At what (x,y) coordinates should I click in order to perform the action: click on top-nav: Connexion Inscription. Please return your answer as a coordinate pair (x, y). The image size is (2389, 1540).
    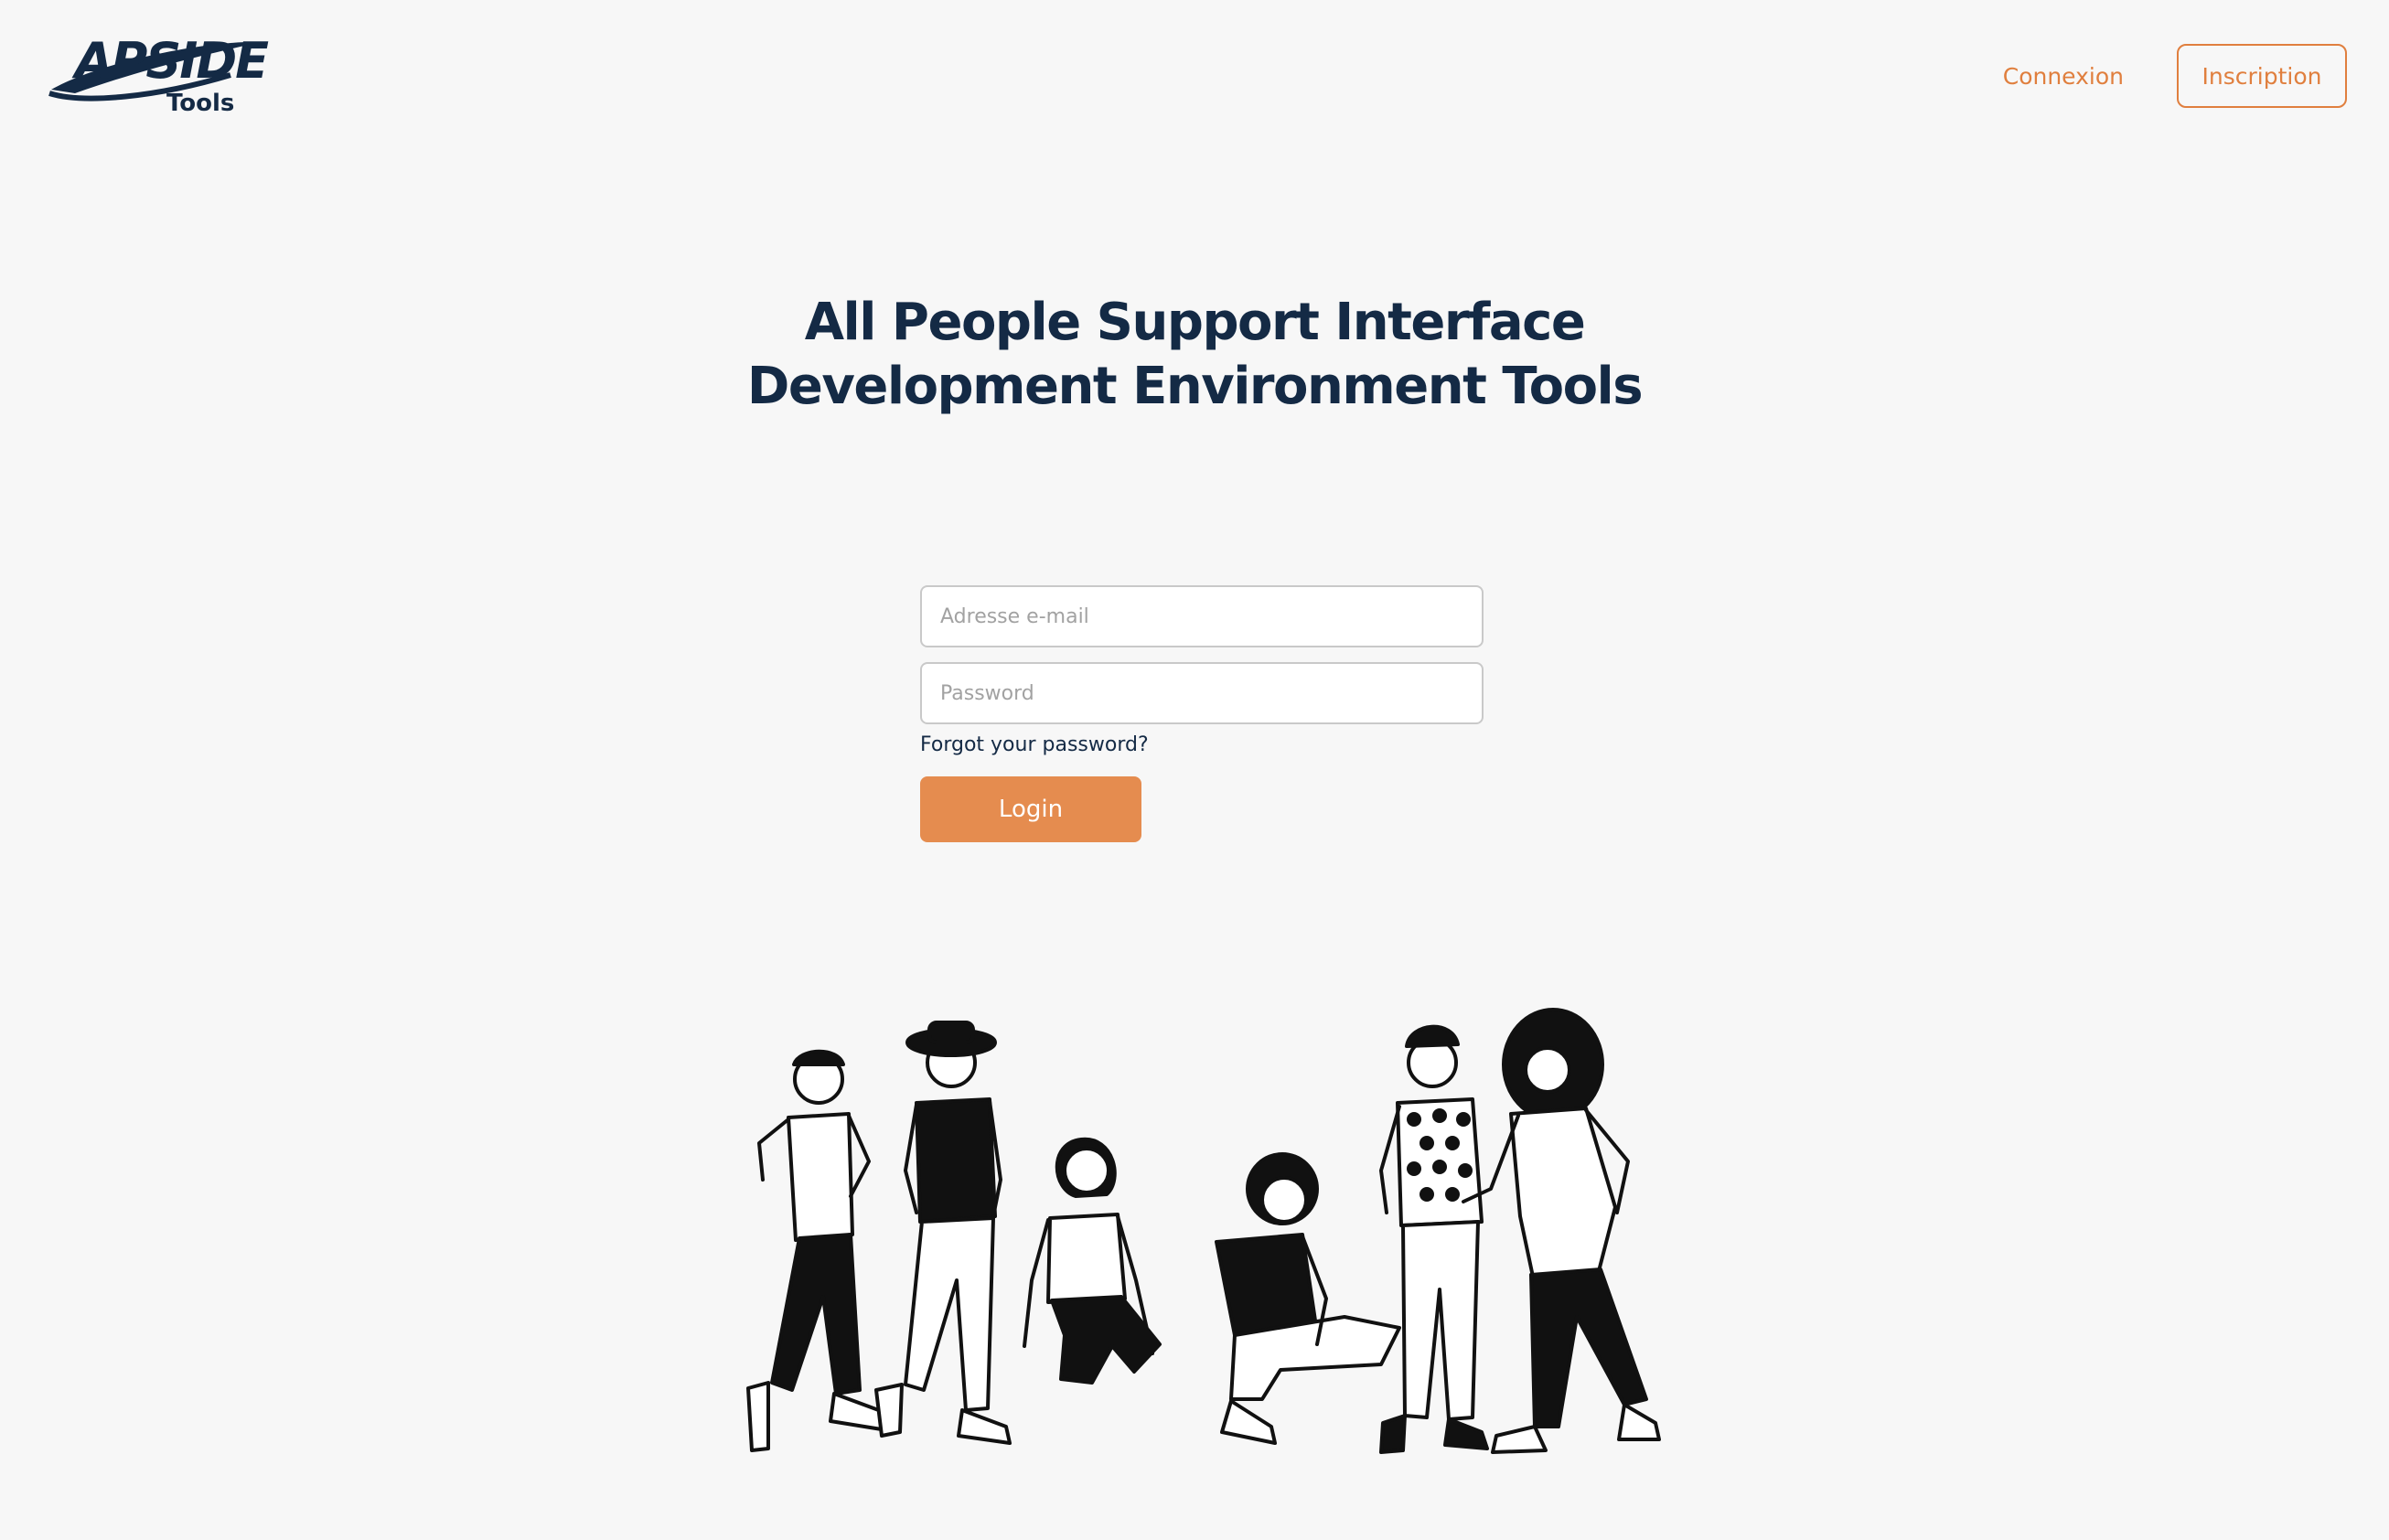
    Looking at the image, I should click on (2175, 76).